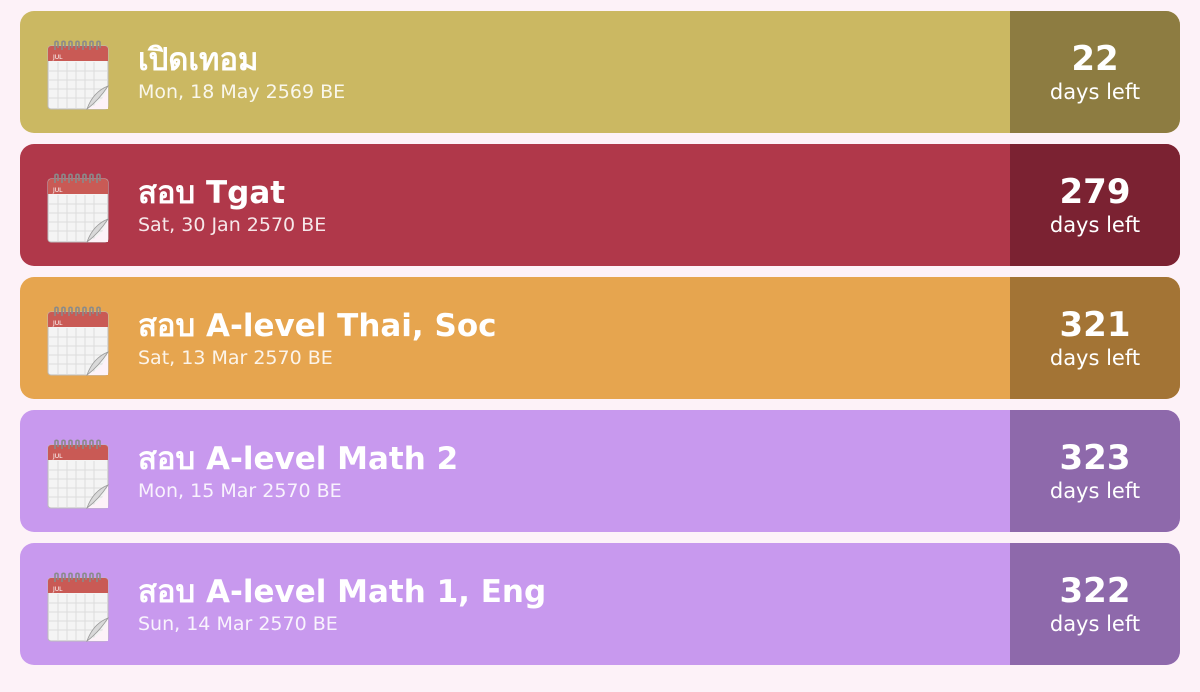  What do you see at coordinates (1095, 192) in the screenshot?
I see `days-left-count: 279` at bounding box center [1095, 192].